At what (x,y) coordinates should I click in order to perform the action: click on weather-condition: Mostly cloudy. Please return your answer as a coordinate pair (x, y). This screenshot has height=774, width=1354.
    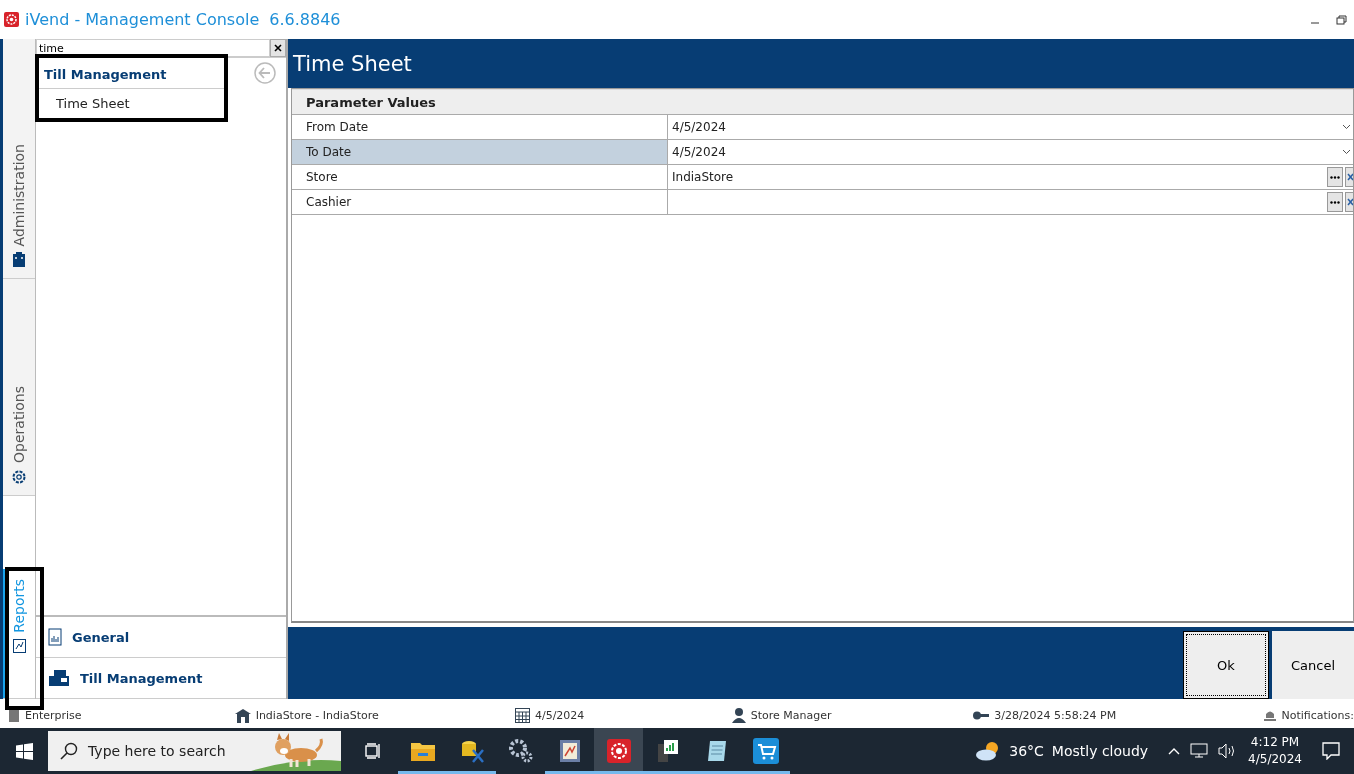
    Looking at the image, I should click on (1100, 751).